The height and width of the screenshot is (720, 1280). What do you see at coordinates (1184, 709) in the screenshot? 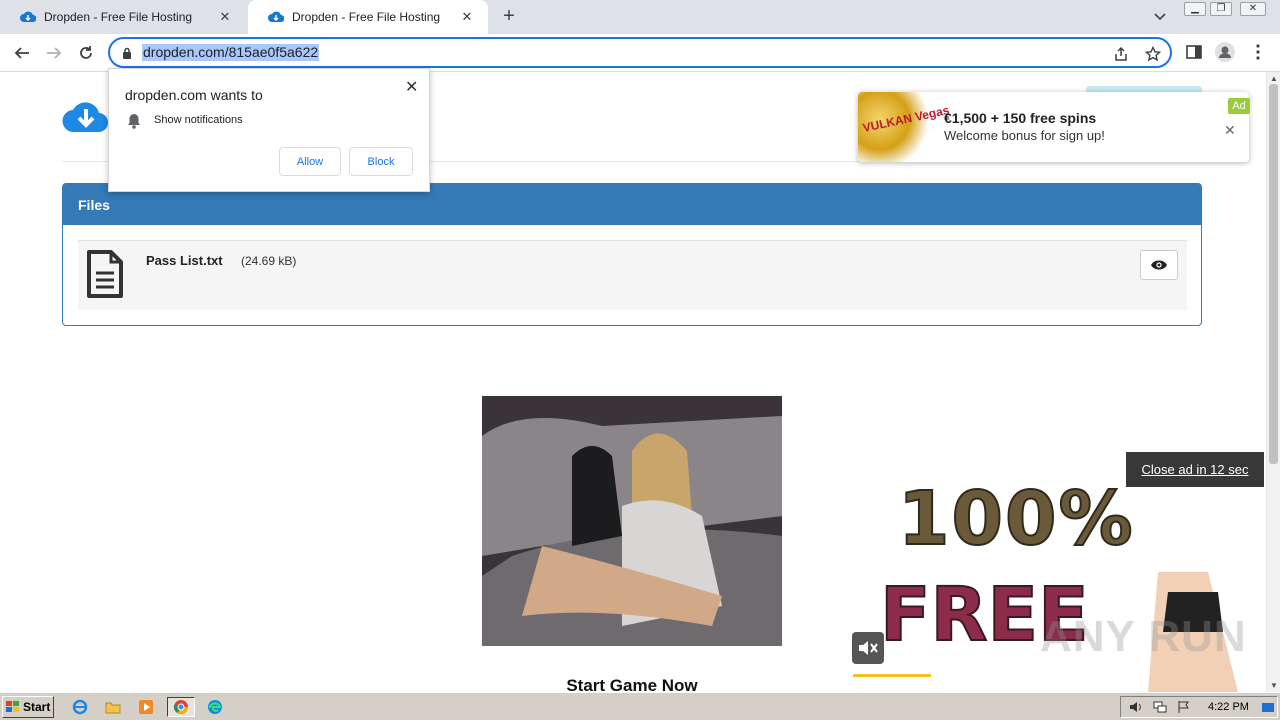
I see `action-center-flag-icon` at bounding box center [1184, 709].